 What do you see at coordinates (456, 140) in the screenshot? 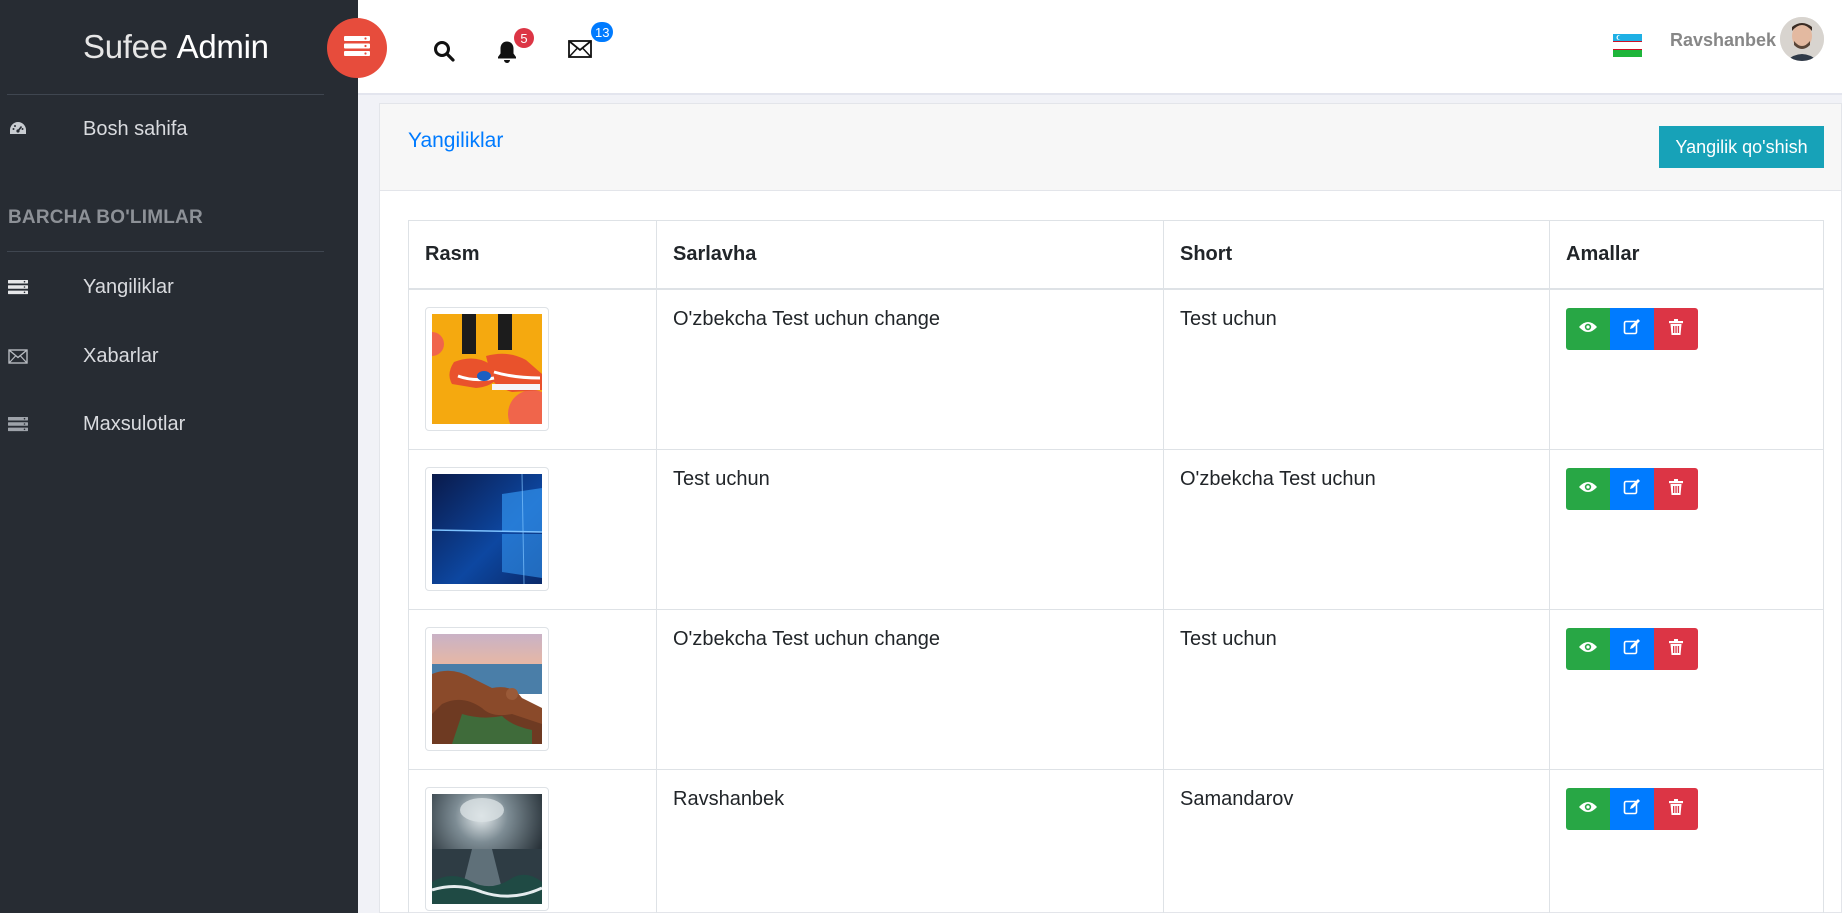
I see `page-title: Yangiliklar` at bounding box center [456, 140].